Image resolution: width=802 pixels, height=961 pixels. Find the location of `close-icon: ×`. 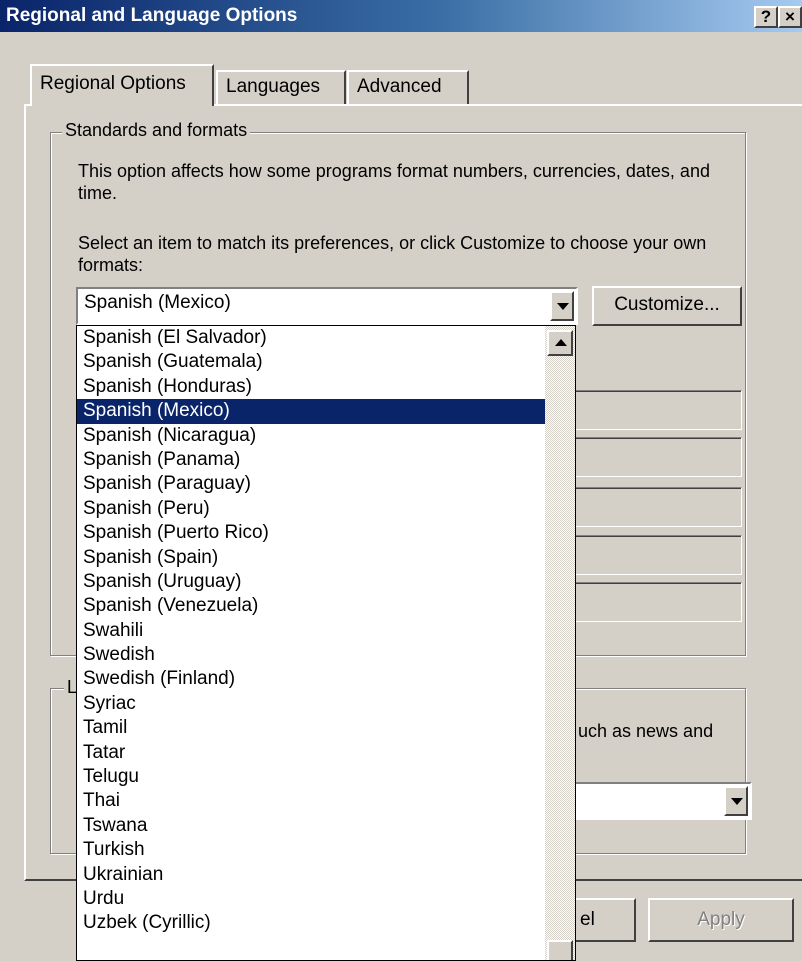

close-icon: × is located at coordinates (790, 16).